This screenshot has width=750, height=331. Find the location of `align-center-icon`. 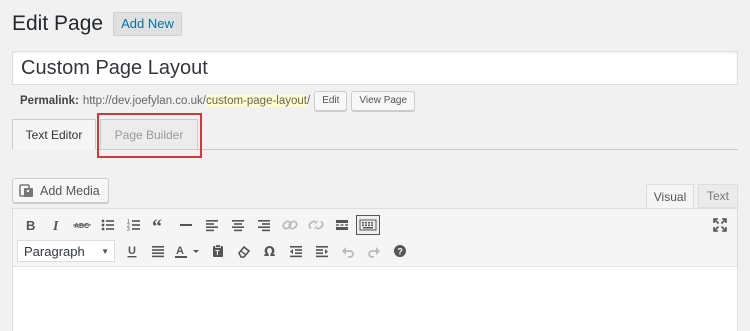

align-center-icon is located at coordinates (238, 225).